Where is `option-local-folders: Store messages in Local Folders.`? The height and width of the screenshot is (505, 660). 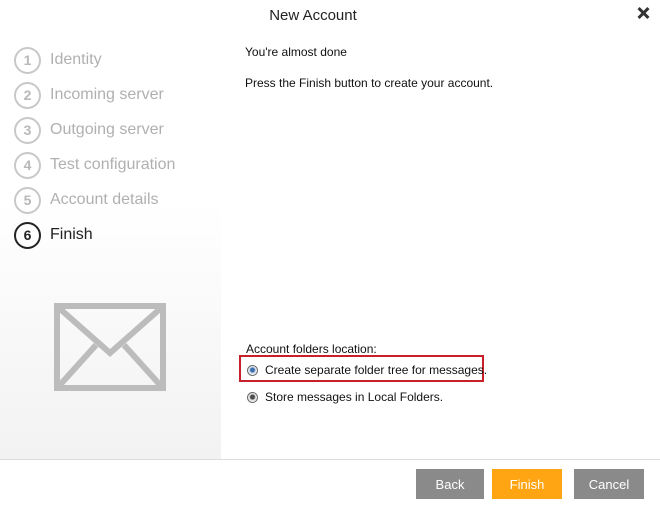 option-local-folders: Store messages in Local Folders. is located at coordinates (345, 397).